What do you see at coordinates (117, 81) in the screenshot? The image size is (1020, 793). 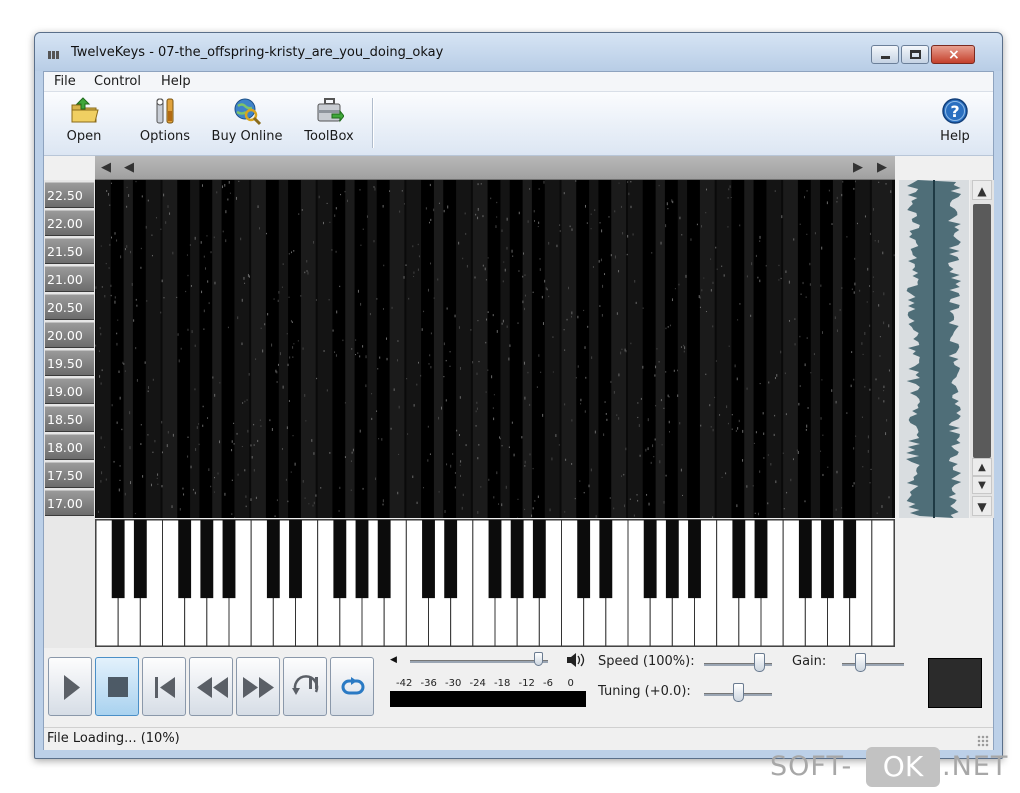 I see `menu-control: Control` at bounding box center [117, 81].